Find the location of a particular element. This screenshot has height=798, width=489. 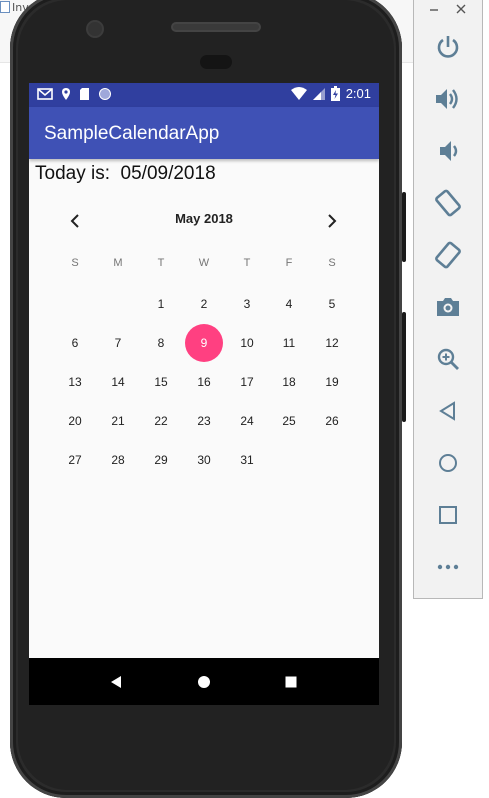

nav-home-button is located at coordinates (204, 682).